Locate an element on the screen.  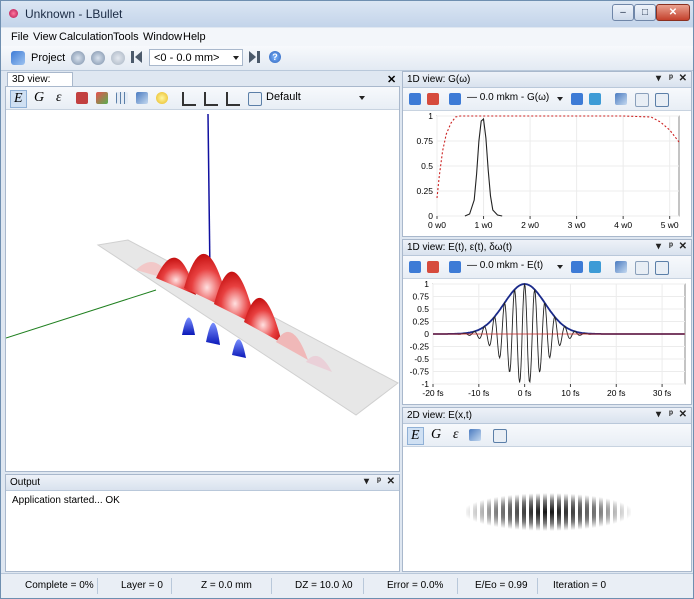
pane-2d-toolbar: E G ε is located at coordinates (547, 435).